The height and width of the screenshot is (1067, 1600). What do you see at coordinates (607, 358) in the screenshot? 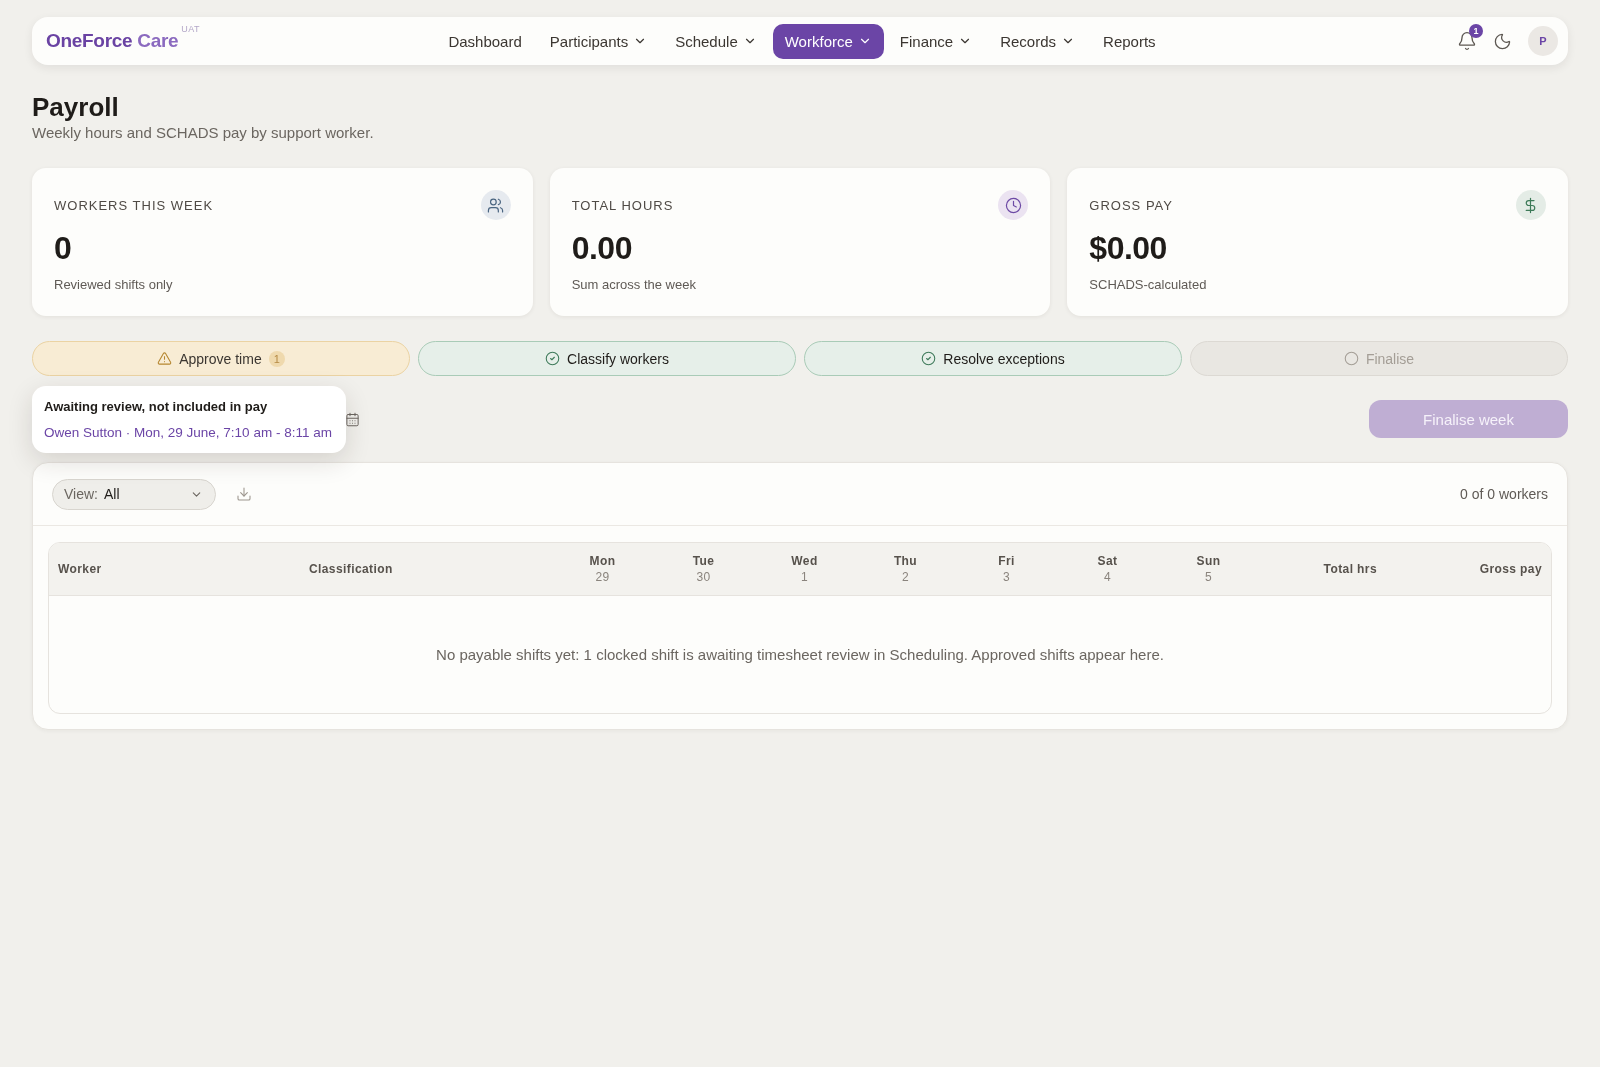
I see `workflow-step: Classify workers` at bounding box center [607, 358].